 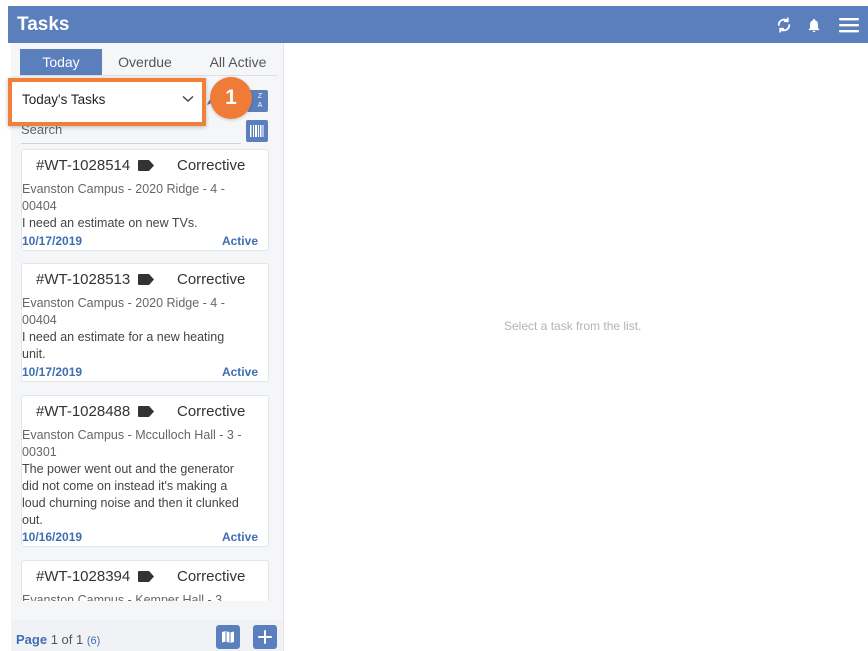 What do you see at coordinates (32, 639) in the screenshot?
I see `page-word: Page` at bounding box center [32, 639].